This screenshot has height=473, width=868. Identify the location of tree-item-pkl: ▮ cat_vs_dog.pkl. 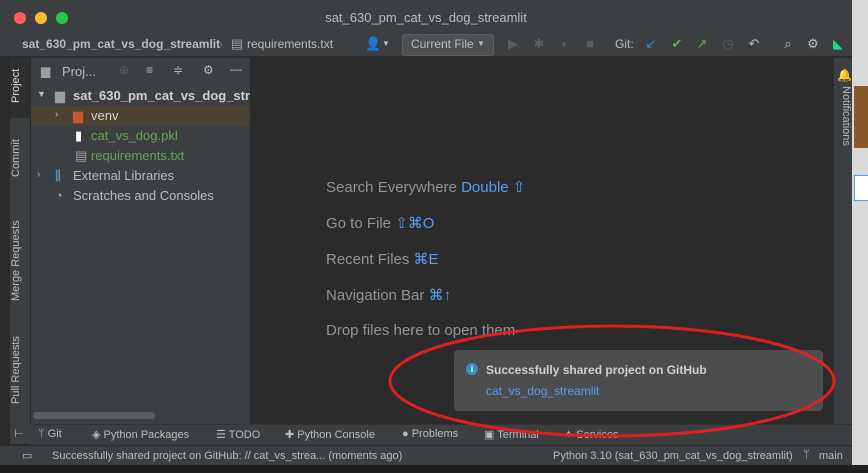
(140, 136).